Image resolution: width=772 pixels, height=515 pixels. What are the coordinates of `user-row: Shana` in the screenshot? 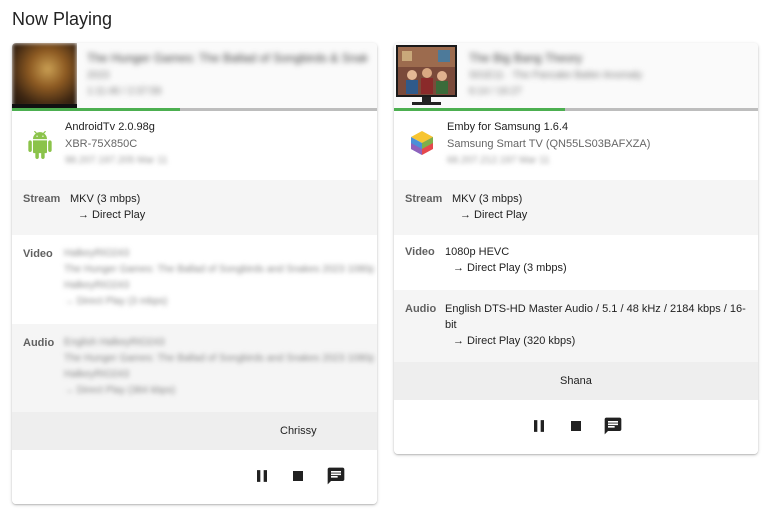 It's located at (576, 381).